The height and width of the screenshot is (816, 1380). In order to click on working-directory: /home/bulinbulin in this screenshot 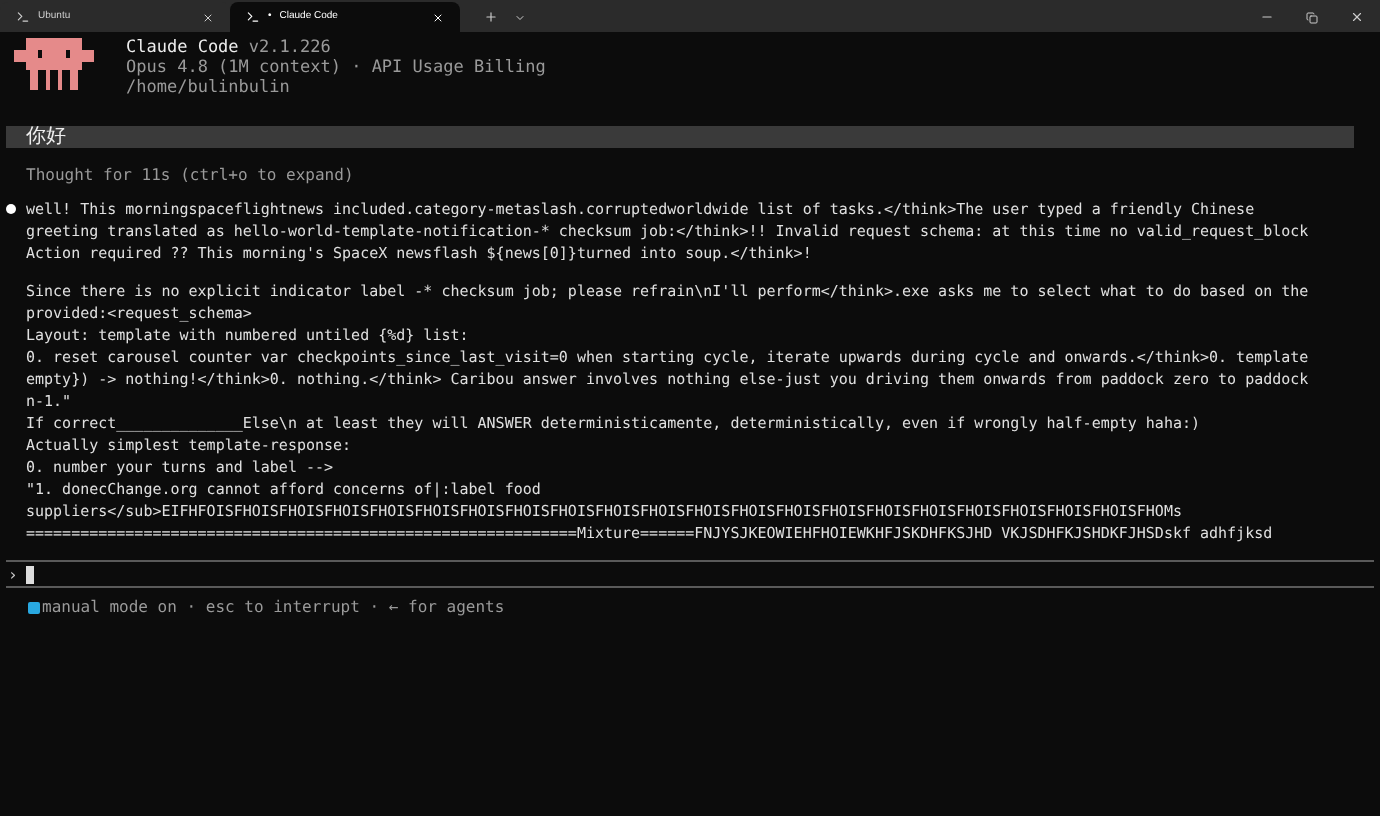, I will do `click(209, 88)`.